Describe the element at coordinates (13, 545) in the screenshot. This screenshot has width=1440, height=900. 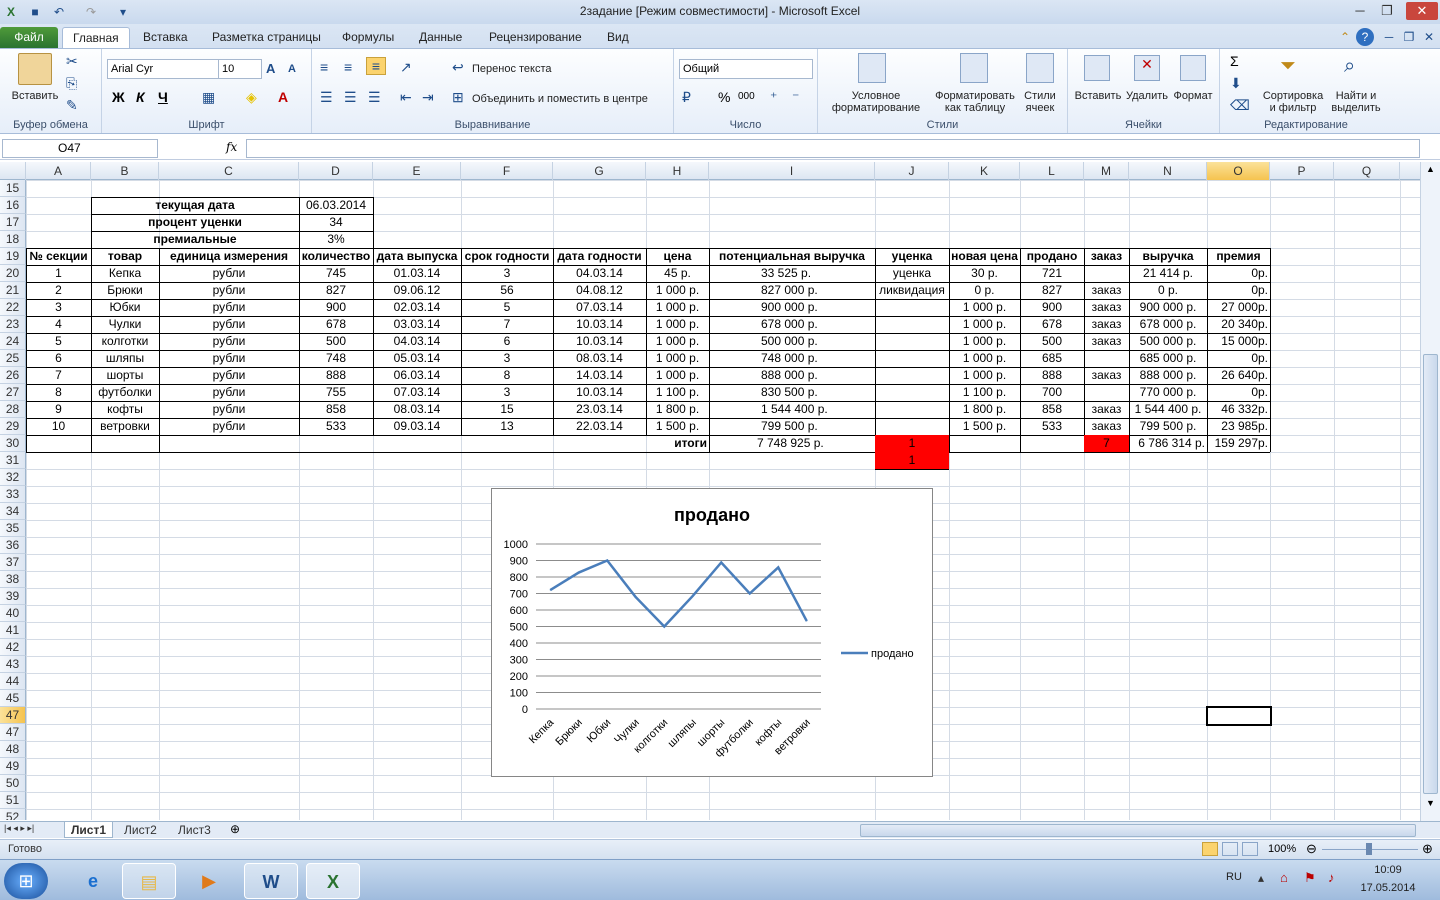
I see `row-header: 36` at that location.